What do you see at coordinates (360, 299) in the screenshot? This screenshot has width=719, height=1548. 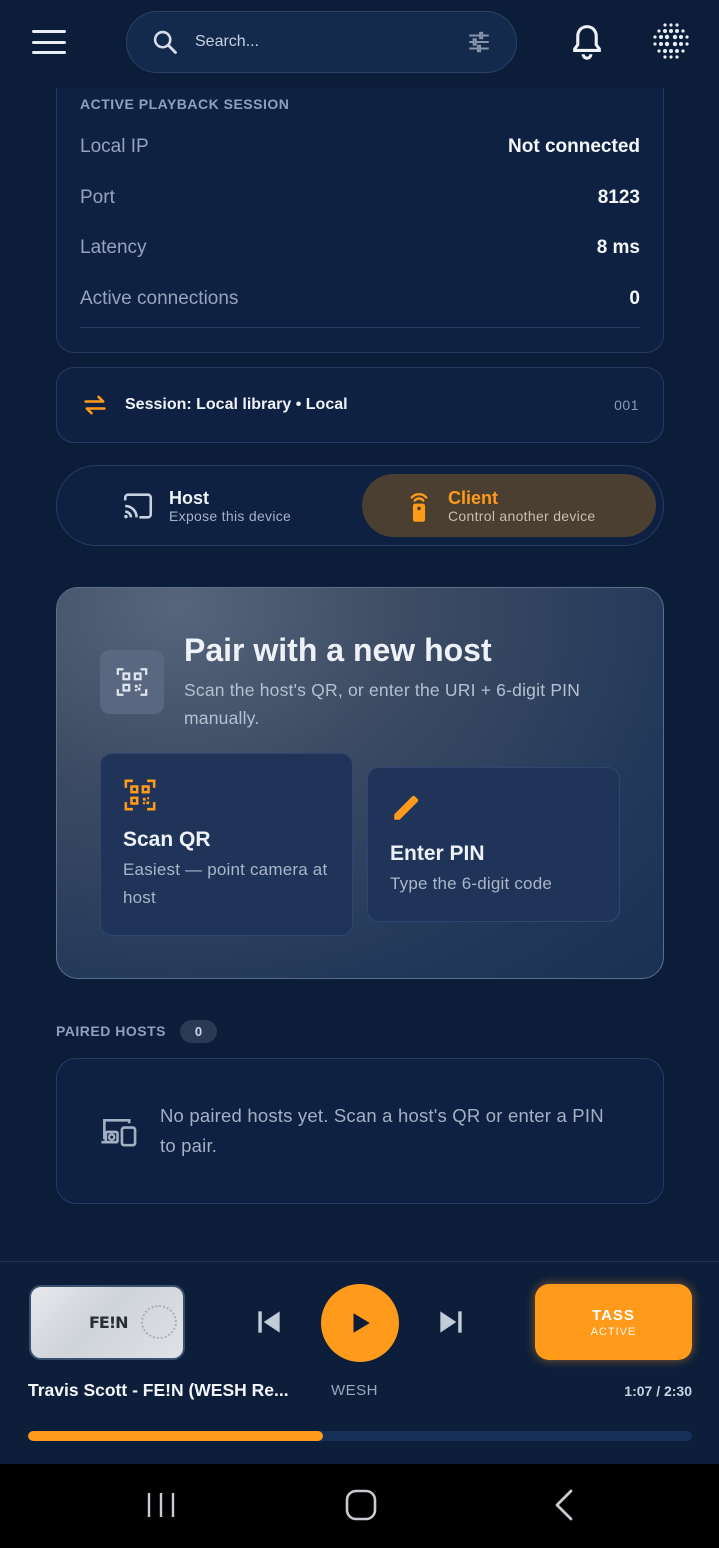 I see `info-row-active-connections: Active connections 0` at bounding box center [360, 299].